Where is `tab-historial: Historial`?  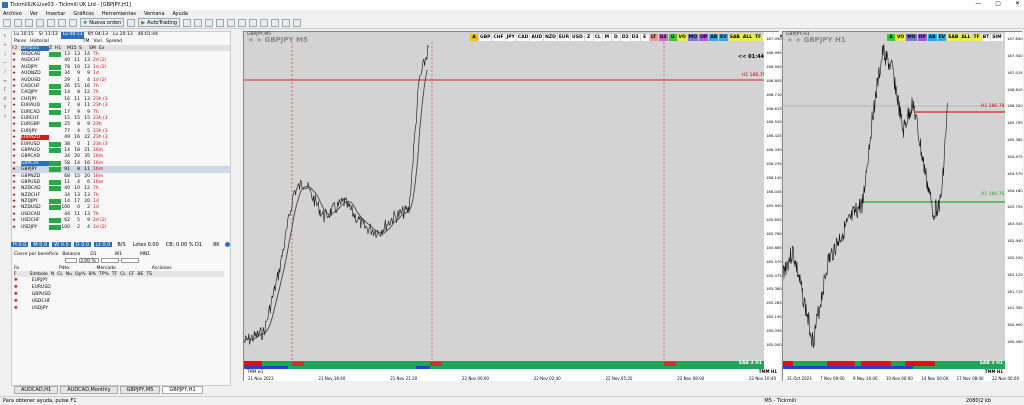
tab-historial: Historial is located at coordinates (39, 42).